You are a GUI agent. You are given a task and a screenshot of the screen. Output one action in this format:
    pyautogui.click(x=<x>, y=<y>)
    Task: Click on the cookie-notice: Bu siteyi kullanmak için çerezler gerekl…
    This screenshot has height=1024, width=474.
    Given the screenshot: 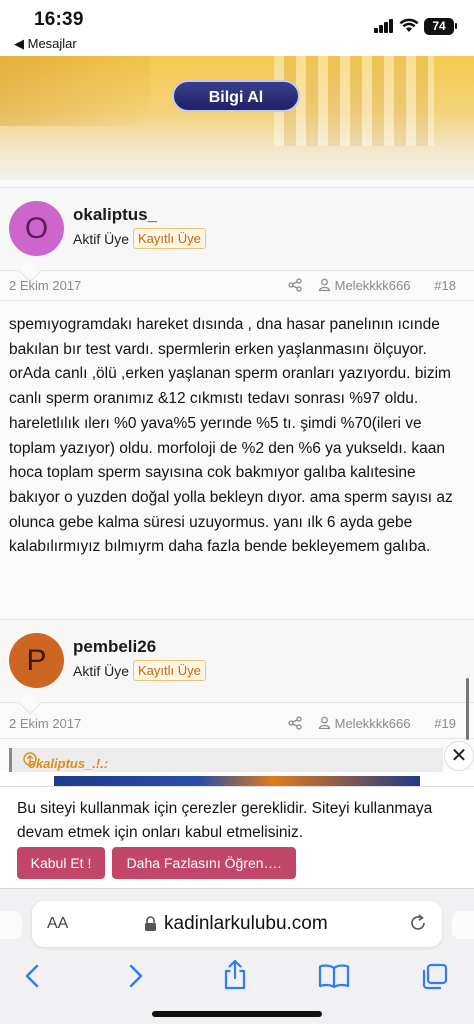 What is the action you would take?
    pyautogui.click(x=237, y=837)
    